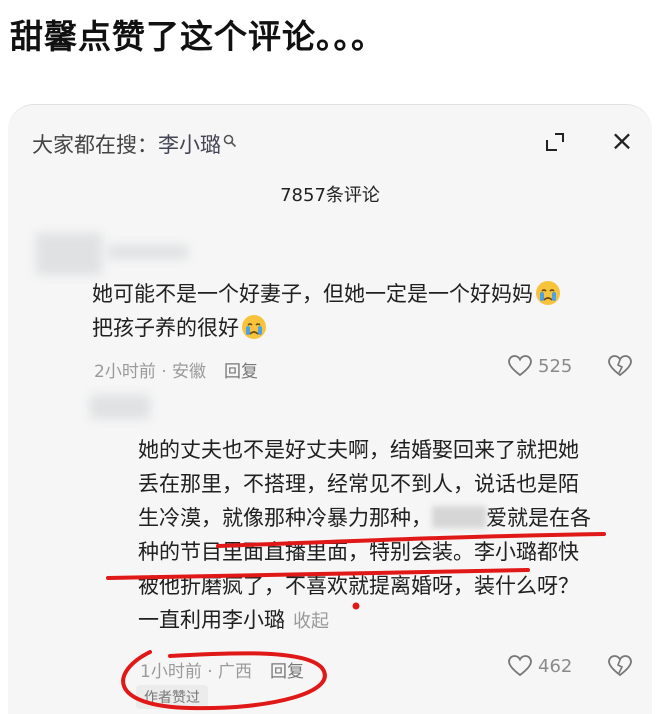 The width and height of the screenshot is (660, 714). What do you see at coordinates (358, 552) in the screenshot?
I see `comment-2-line: 种的节目里面直播里面，特别会装。李小璐都快` at bounding box center [358, 552].